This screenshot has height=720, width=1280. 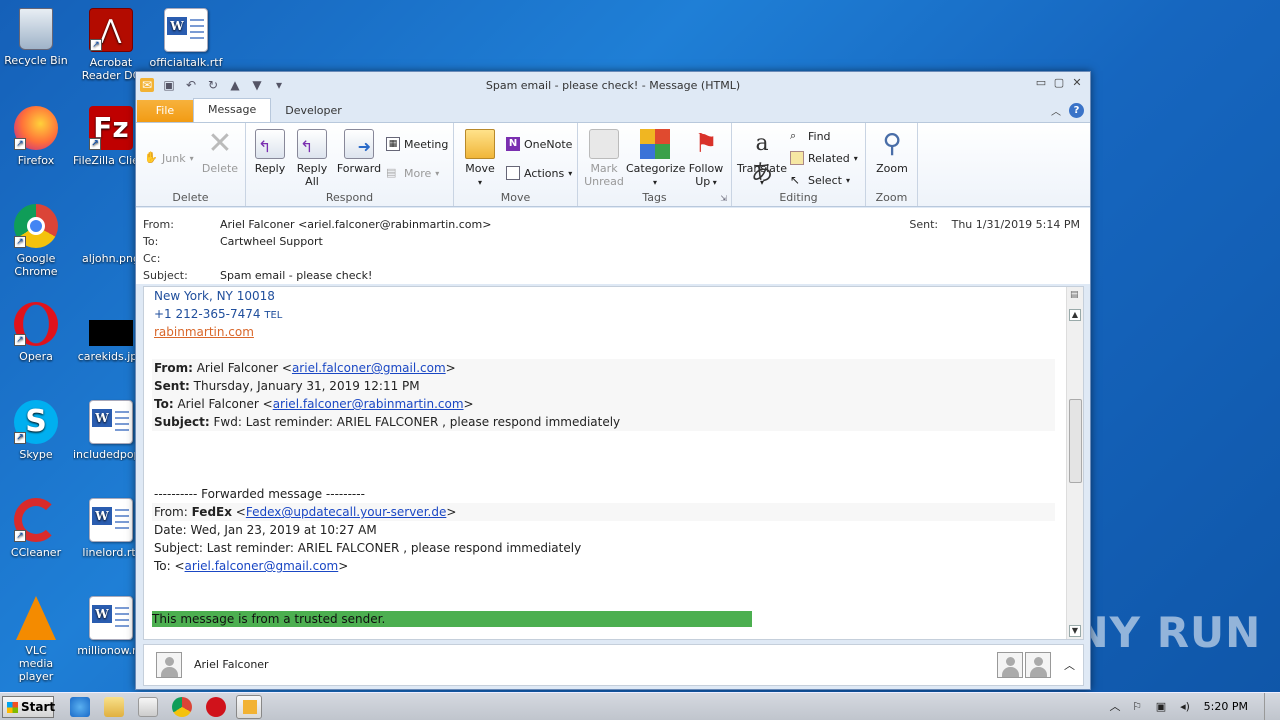 What do you see at coordinates (1161, 707) in the screenshot?
I see `network-icon: ▣` at bounding box center [1161, 707].